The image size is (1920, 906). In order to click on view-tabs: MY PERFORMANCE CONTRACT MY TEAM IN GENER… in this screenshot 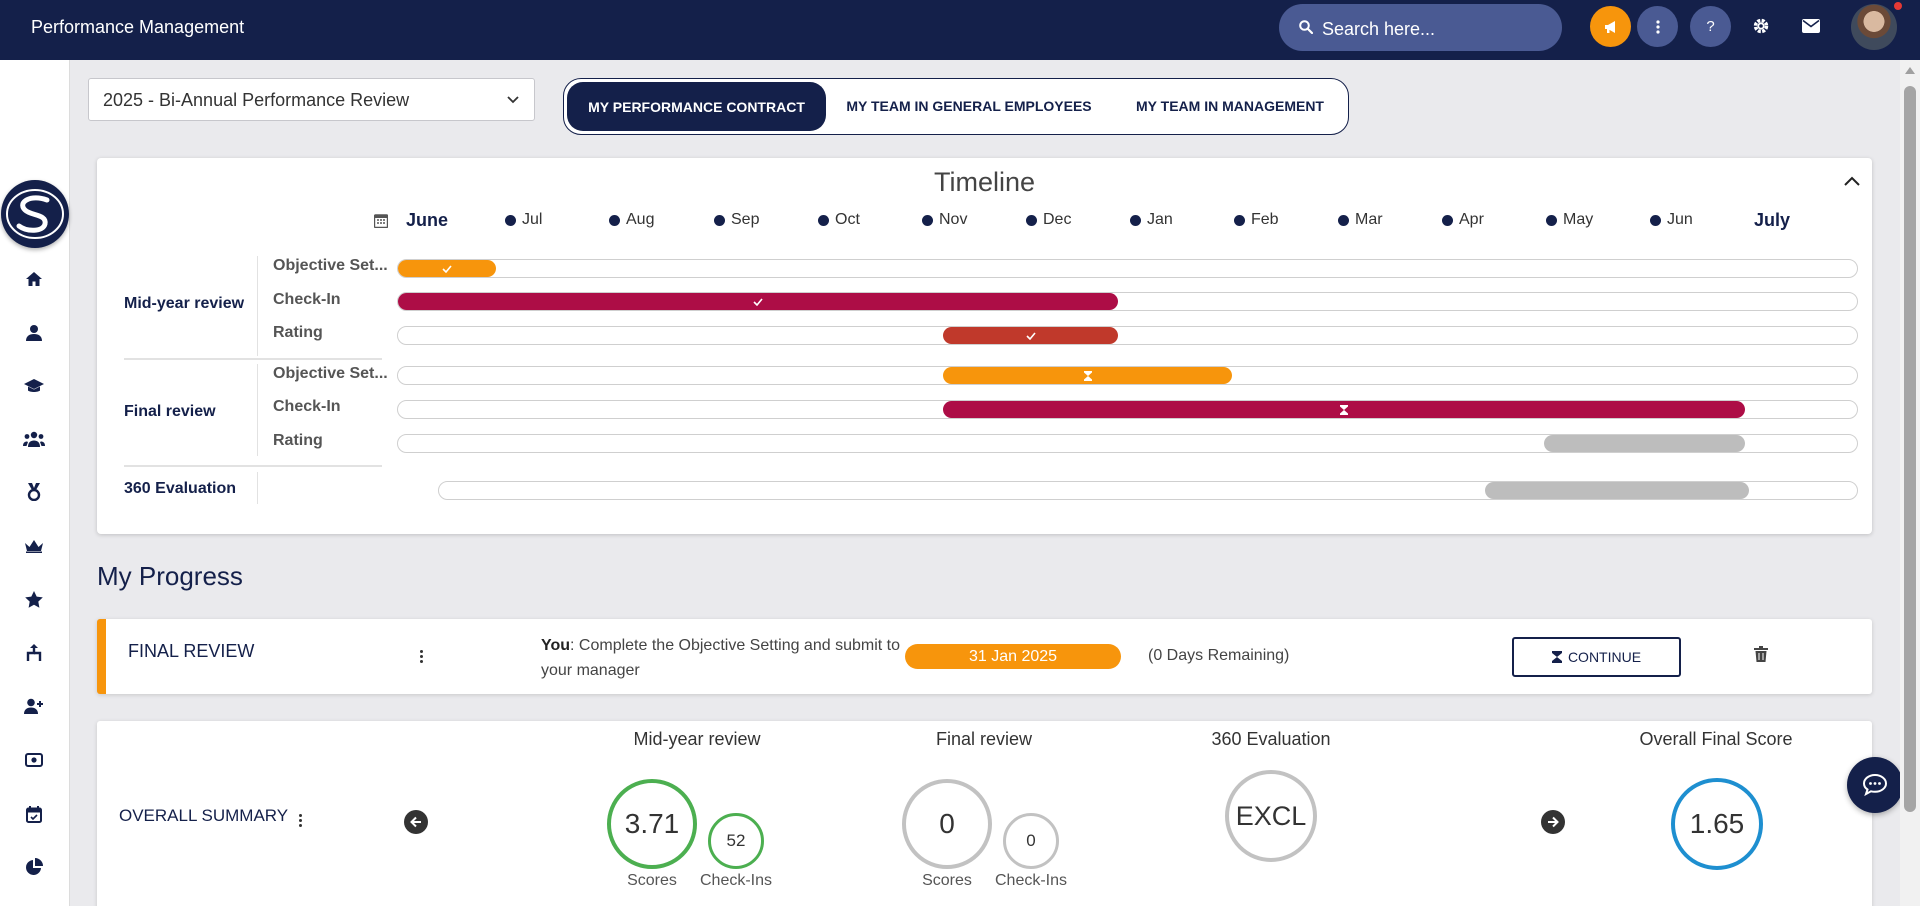, I will do `click(956, 106)`.